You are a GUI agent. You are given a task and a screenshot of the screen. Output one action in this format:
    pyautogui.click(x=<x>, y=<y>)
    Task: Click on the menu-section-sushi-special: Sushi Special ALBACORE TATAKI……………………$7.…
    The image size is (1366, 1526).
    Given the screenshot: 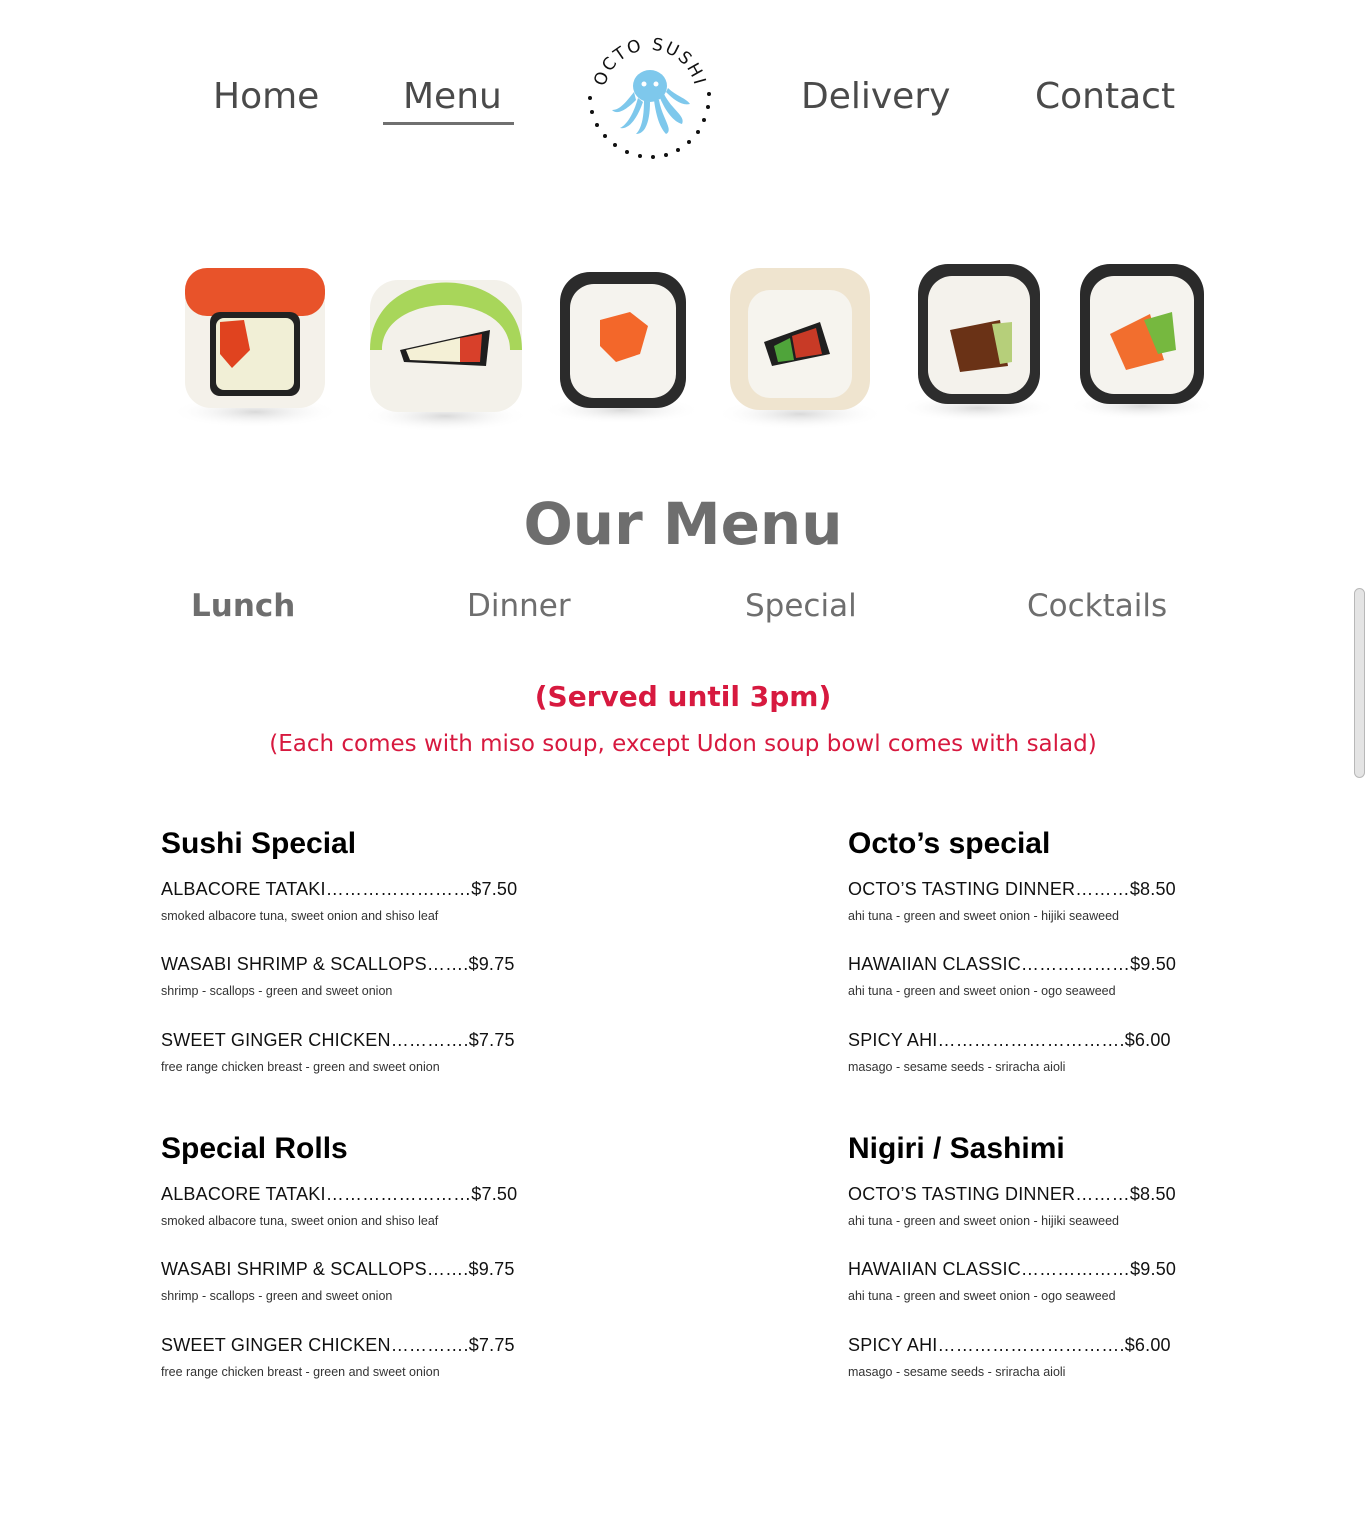 What is the action you would take?
    pyautogui.click(x=371, y=950)
    